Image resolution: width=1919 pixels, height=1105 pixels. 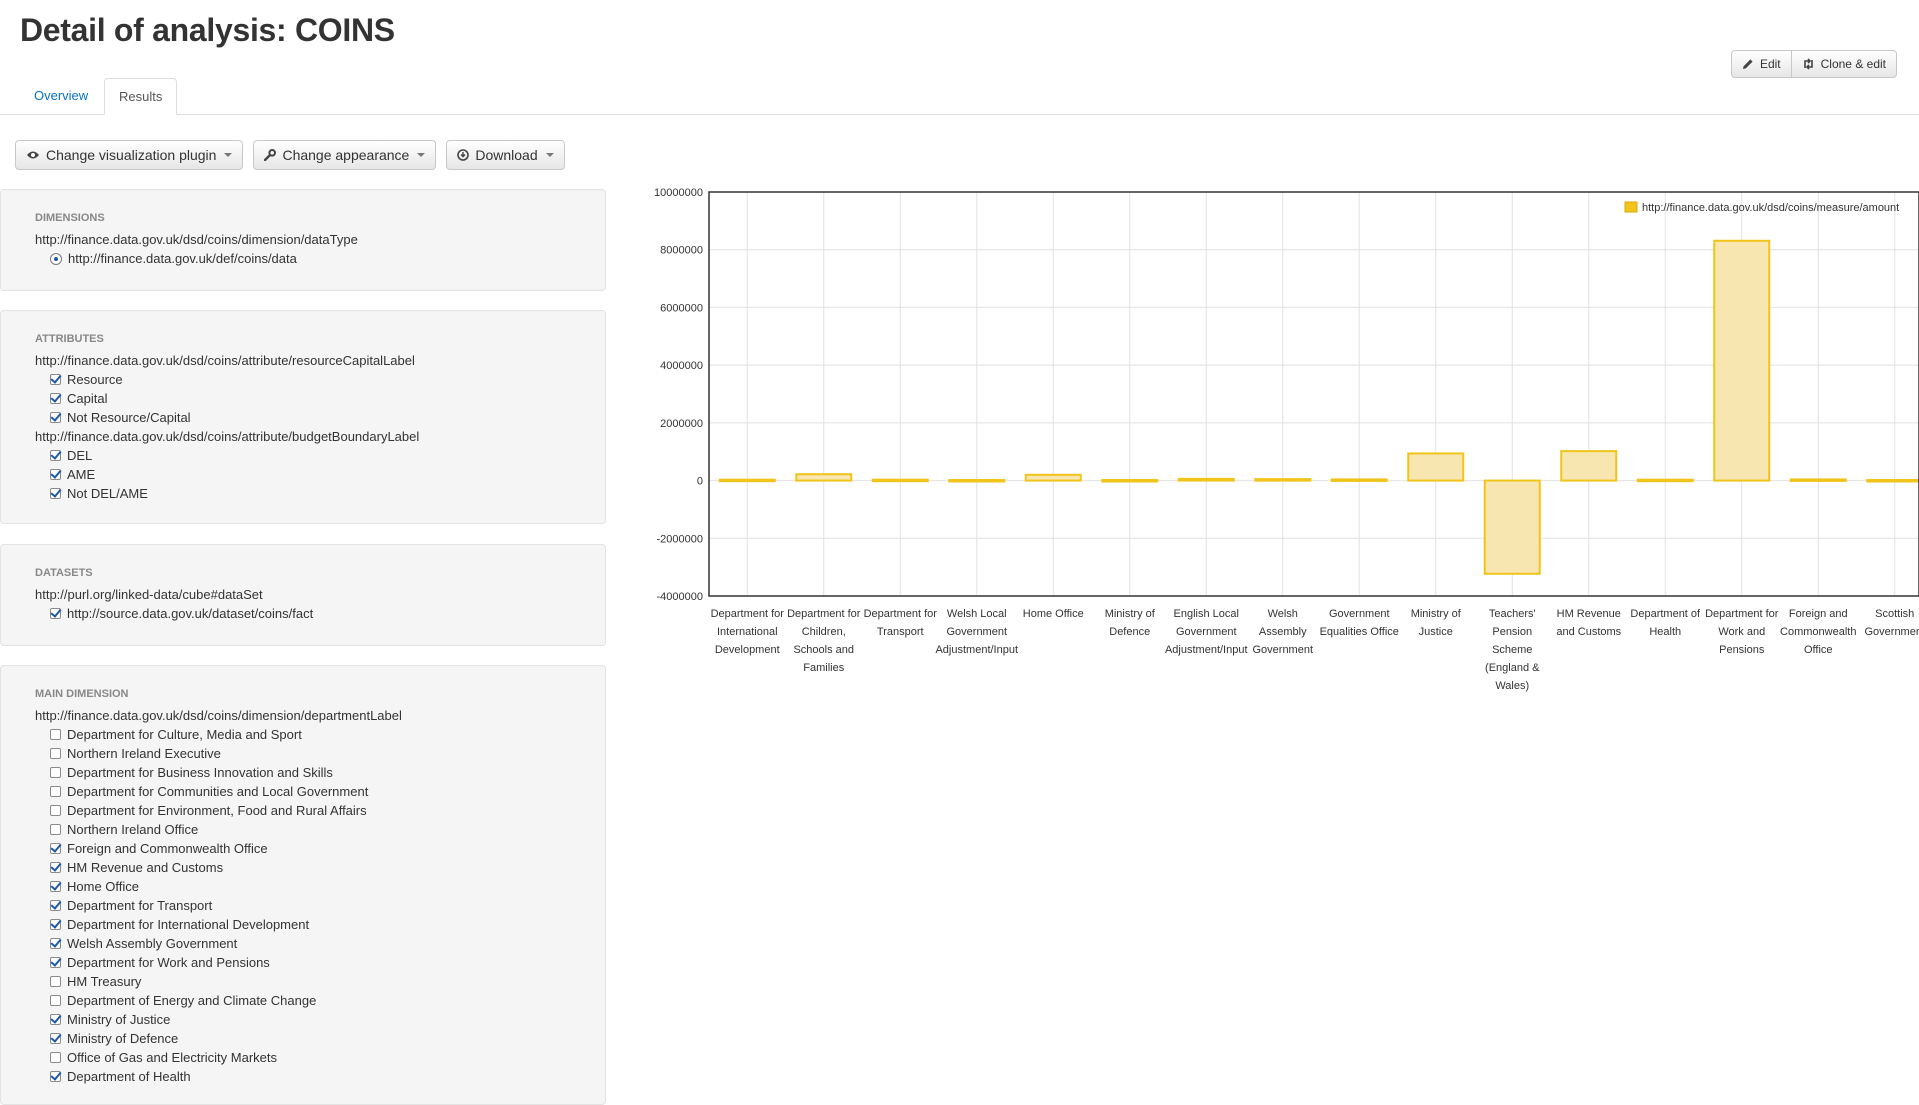 What do you see at coordinates (303, 867) in the screenshot?
I see `department-option: HM Revenue and Customs` at bounding box center [303, 867].